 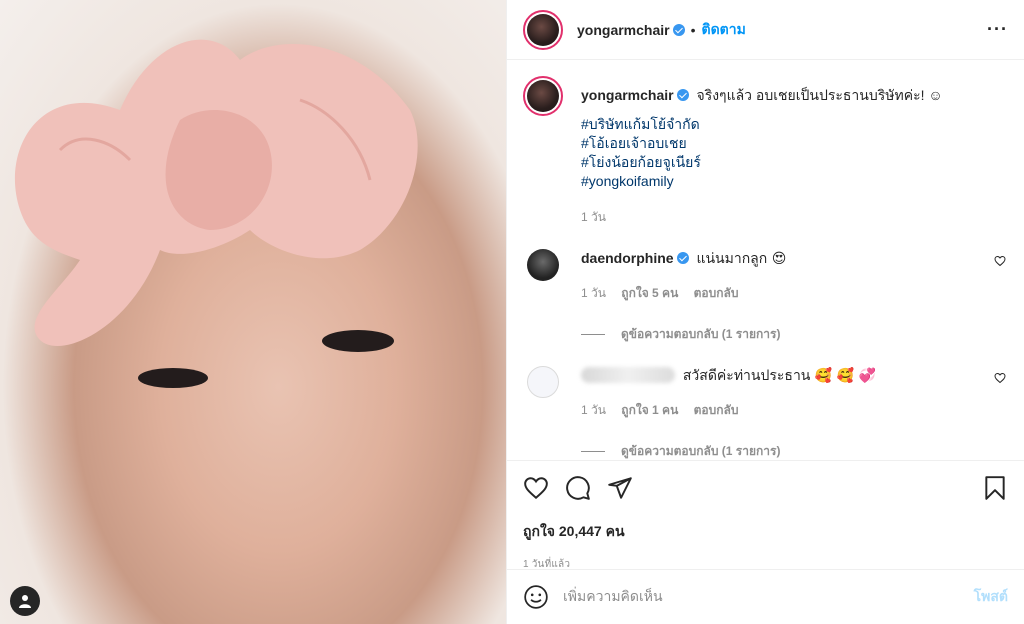 What do you see at coordinates (543, 96) in the screenshot?
I see `caption-author-avatar` at bounding box center [543, 96].